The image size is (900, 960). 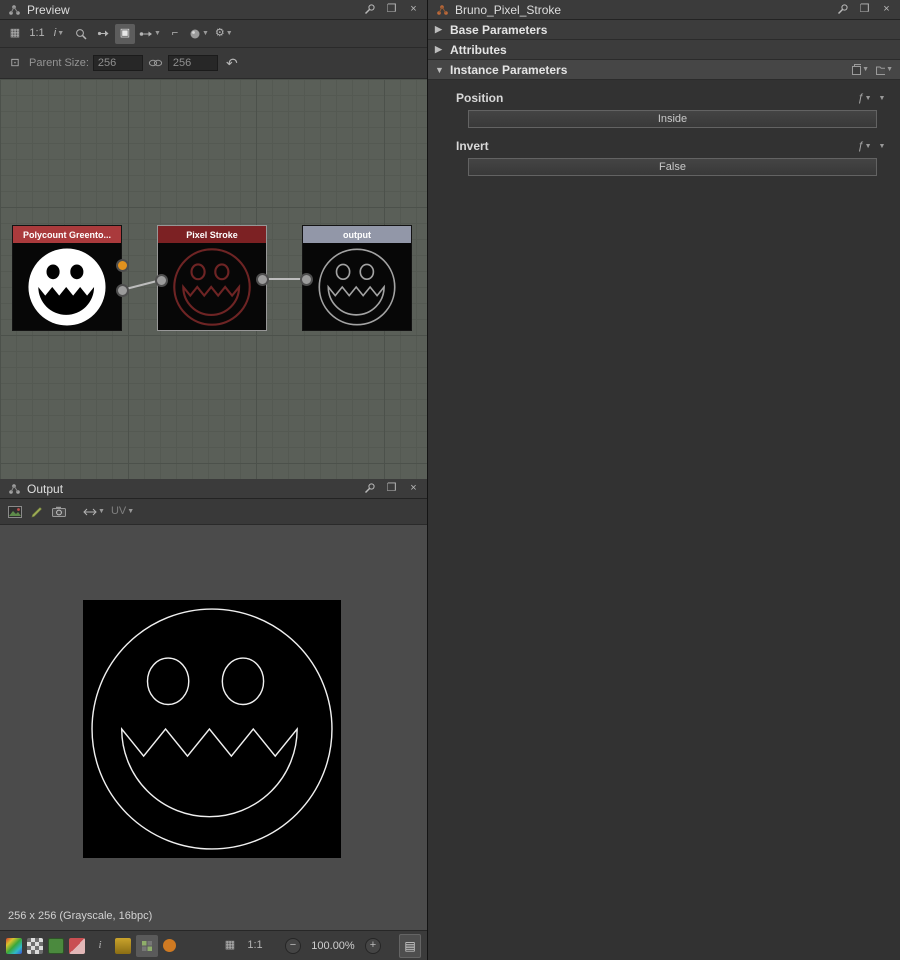 I want to click on output-titlebar: Output ❐ ×, so click(x=213, y=489).